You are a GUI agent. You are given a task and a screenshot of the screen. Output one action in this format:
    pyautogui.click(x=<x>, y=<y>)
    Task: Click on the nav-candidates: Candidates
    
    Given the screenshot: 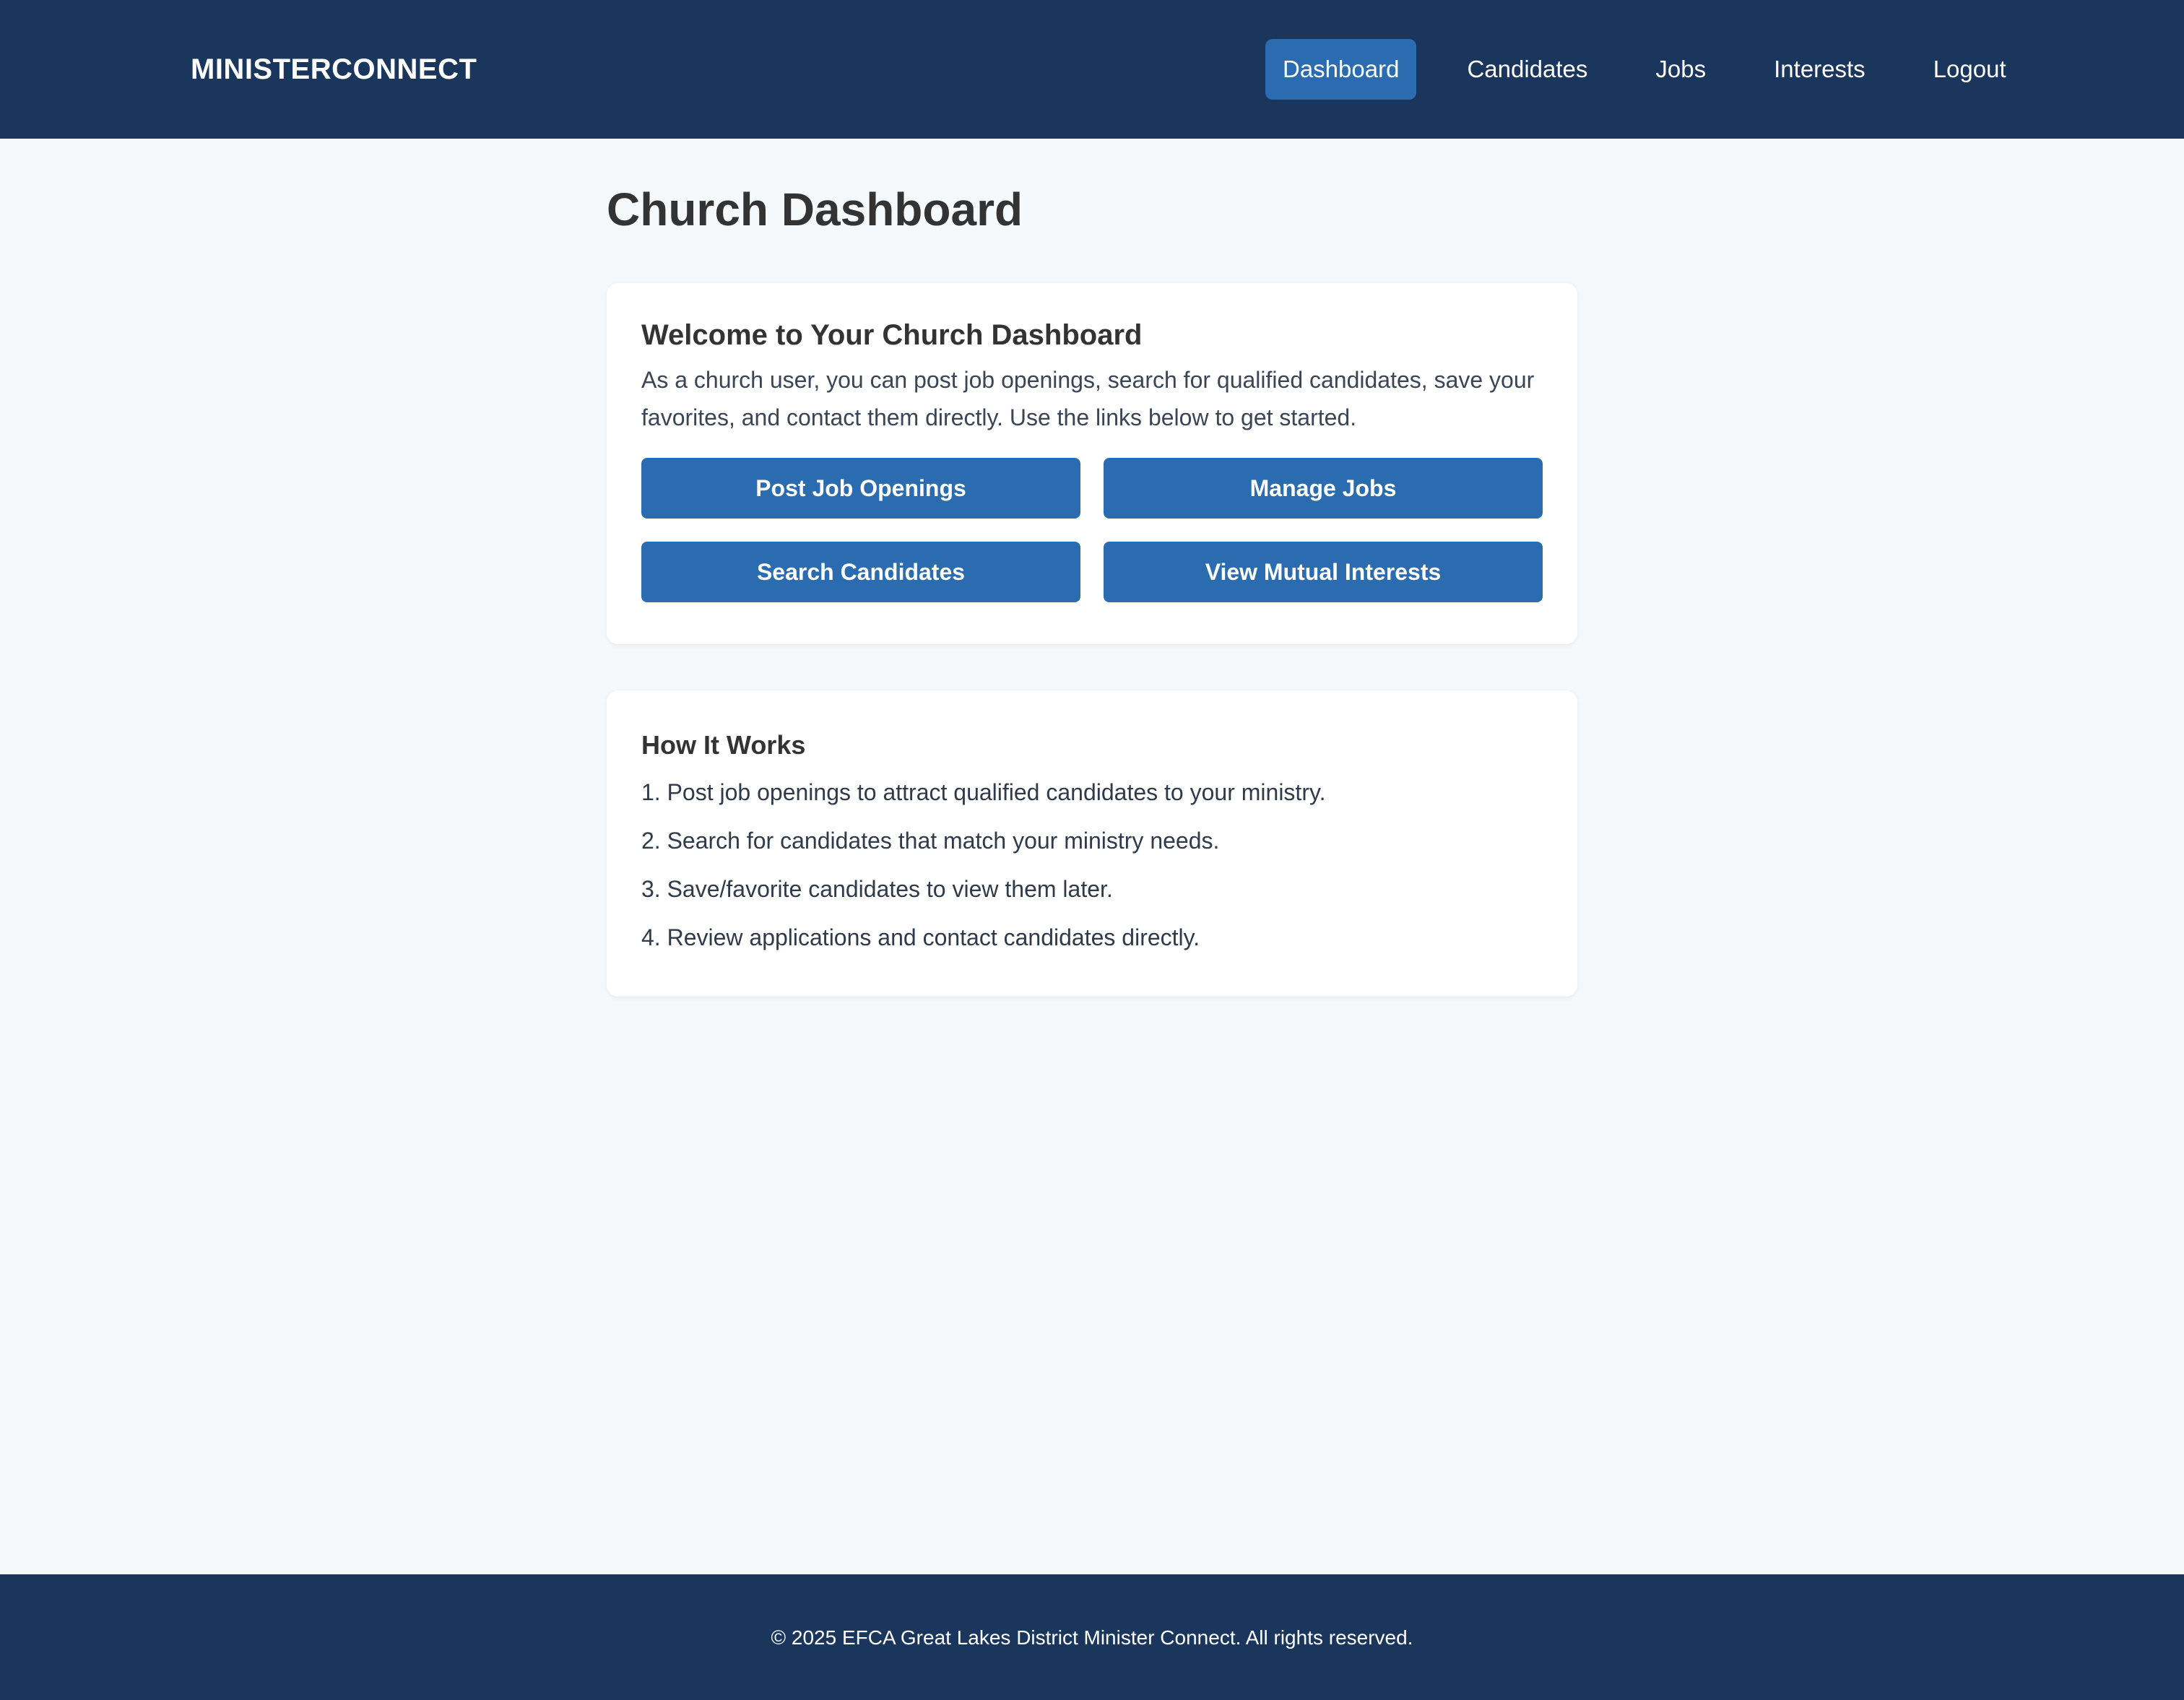 What is the action you would take?
    pyautogui.click(x=1527, y=69)
    